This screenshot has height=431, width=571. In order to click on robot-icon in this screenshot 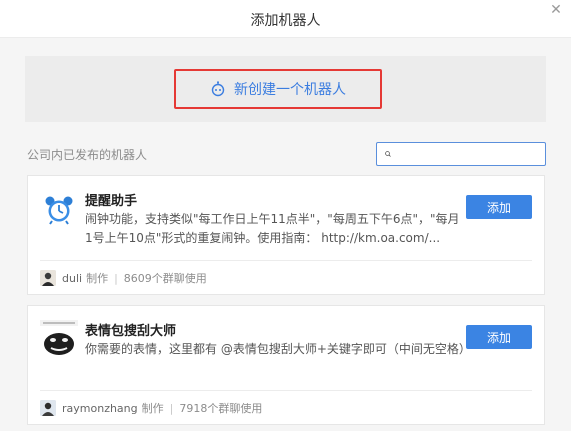, I will do `click(218, 89)`.